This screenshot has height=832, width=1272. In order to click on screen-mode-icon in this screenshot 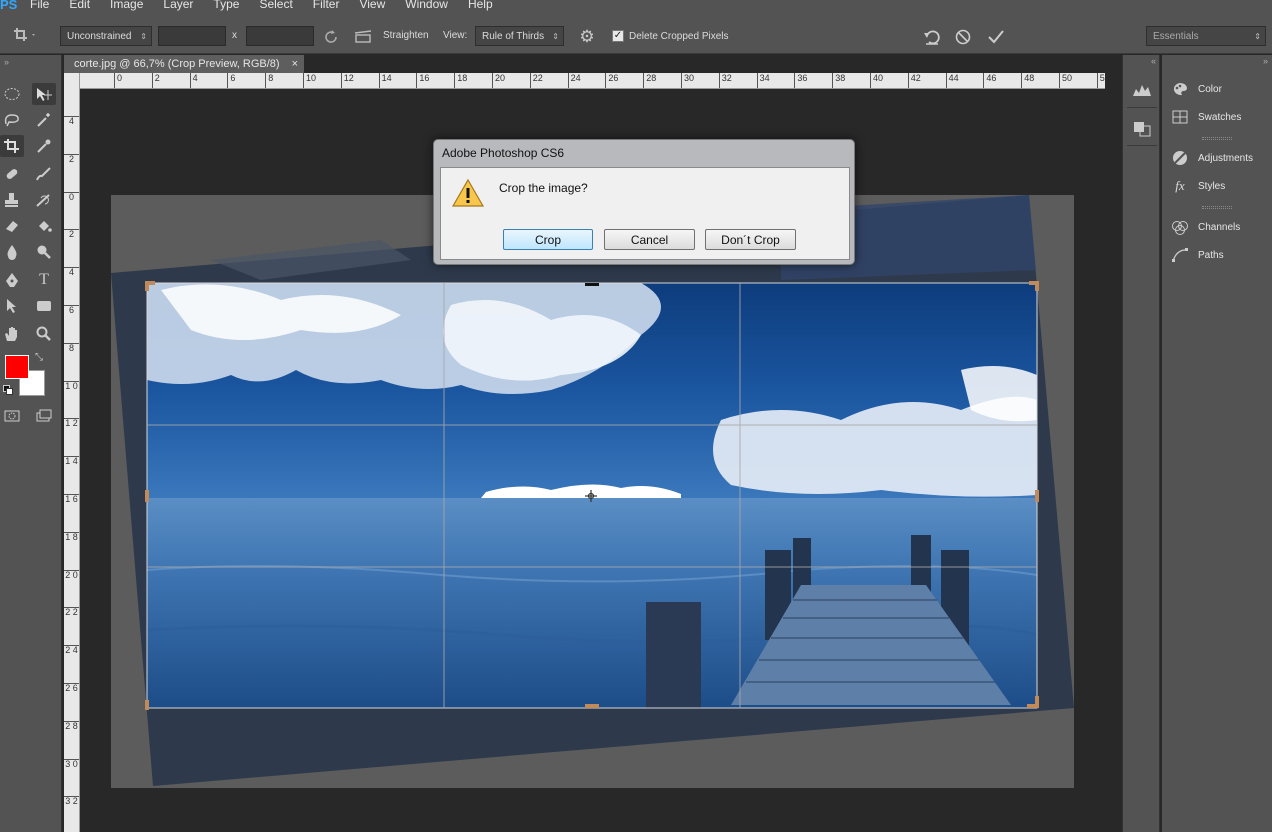, I will do `click(44, 416)`.